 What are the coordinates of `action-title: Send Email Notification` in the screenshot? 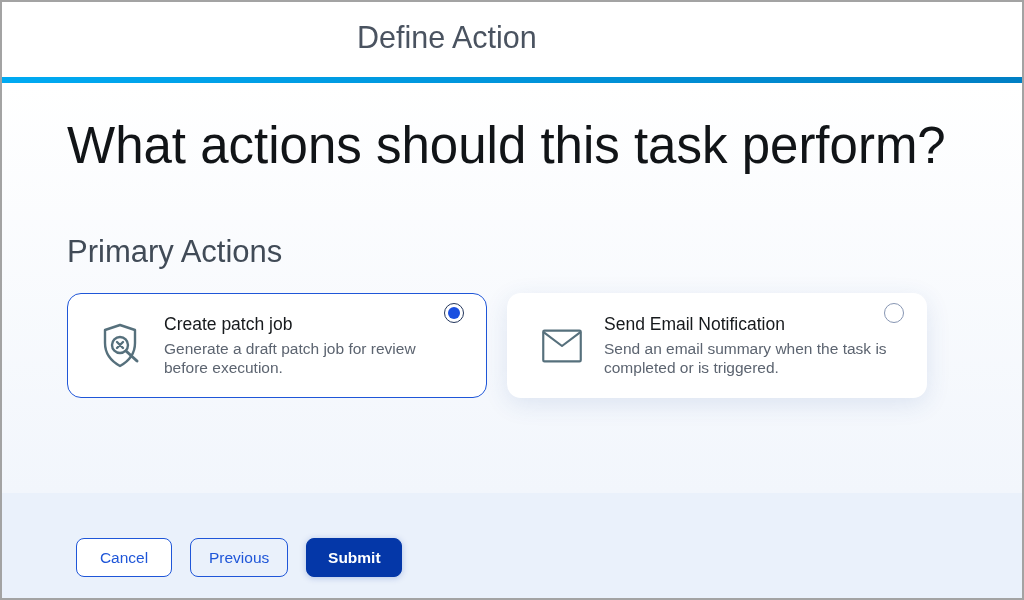 It's located at (695, 324).